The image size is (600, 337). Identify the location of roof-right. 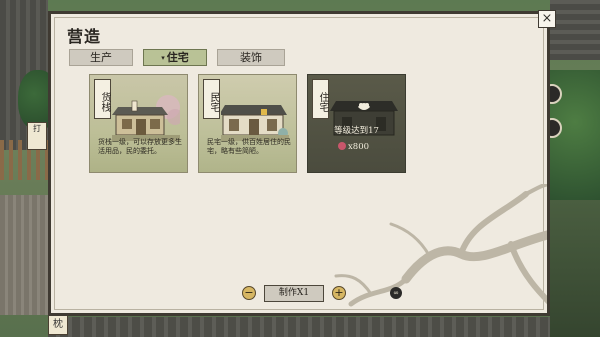
(575, 30).